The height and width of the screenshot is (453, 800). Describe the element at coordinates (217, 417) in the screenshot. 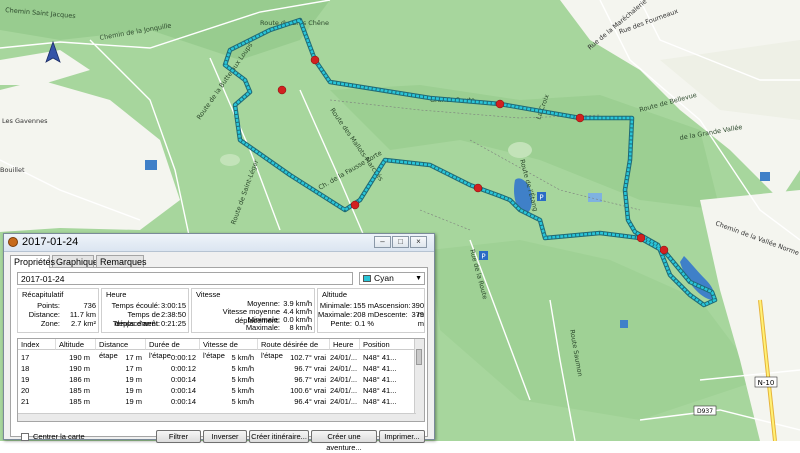

I see `horizontal-scrollbar` at that location.